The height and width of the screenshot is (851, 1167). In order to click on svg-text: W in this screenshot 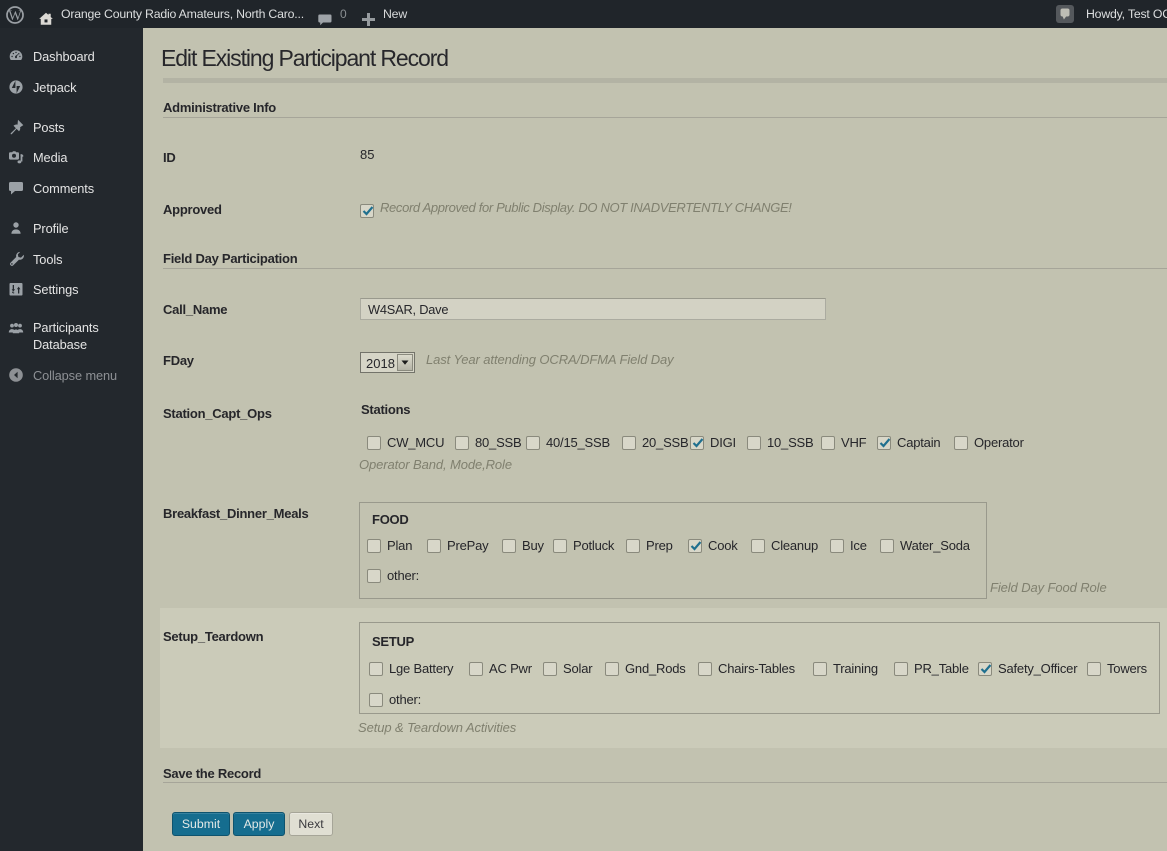, I will do `click(15, 16)`.